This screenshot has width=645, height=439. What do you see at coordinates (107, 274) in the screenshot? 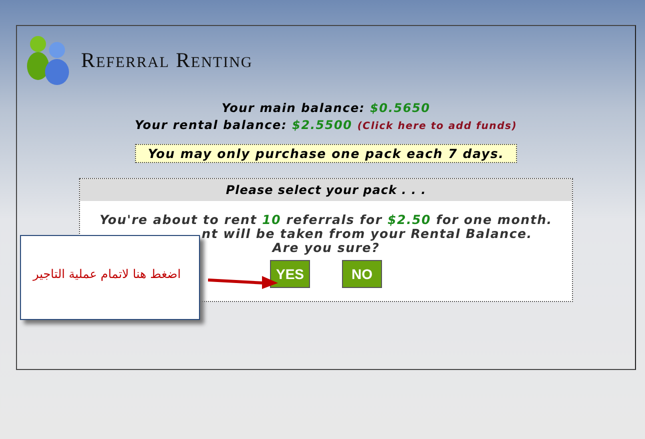
I see `callout-text: اضغط هنا لاتمام عملية التاجير` at bounding box center [107, 274].